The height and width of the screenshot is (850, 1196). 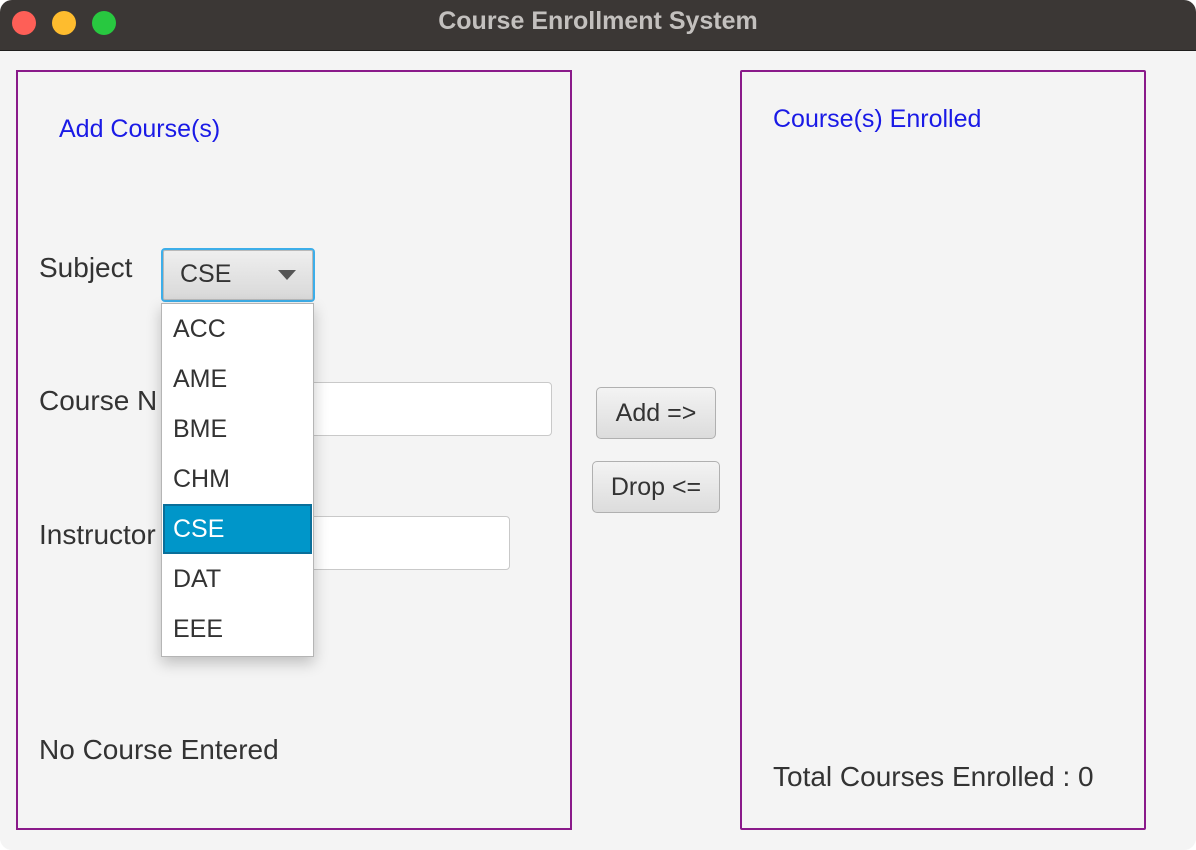 I want to click on chevron-down-icon, so click(x=287, y=275).